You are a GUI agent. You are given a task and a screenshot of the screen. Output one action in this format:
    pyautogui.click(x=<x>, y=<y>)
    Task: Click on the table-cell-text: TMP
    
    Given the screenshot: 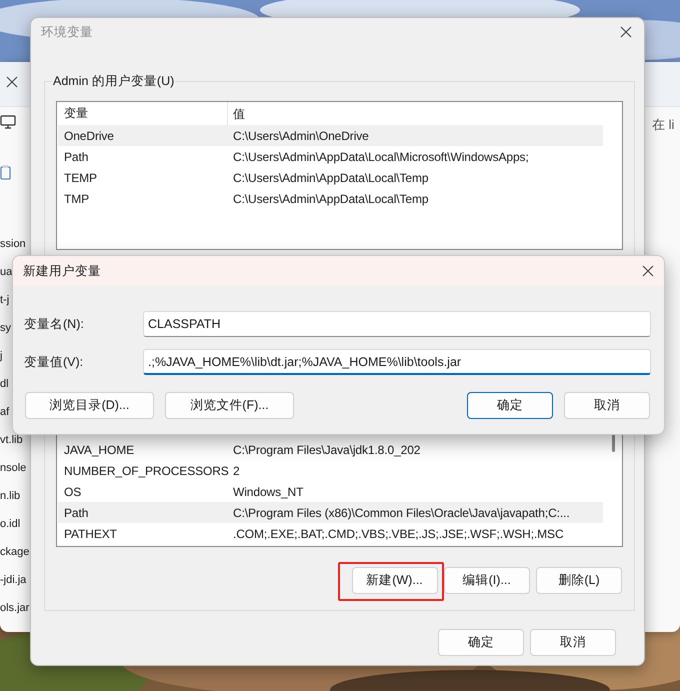 What is the action you would take?
    pyautogui.click(x=76, y=199)
    